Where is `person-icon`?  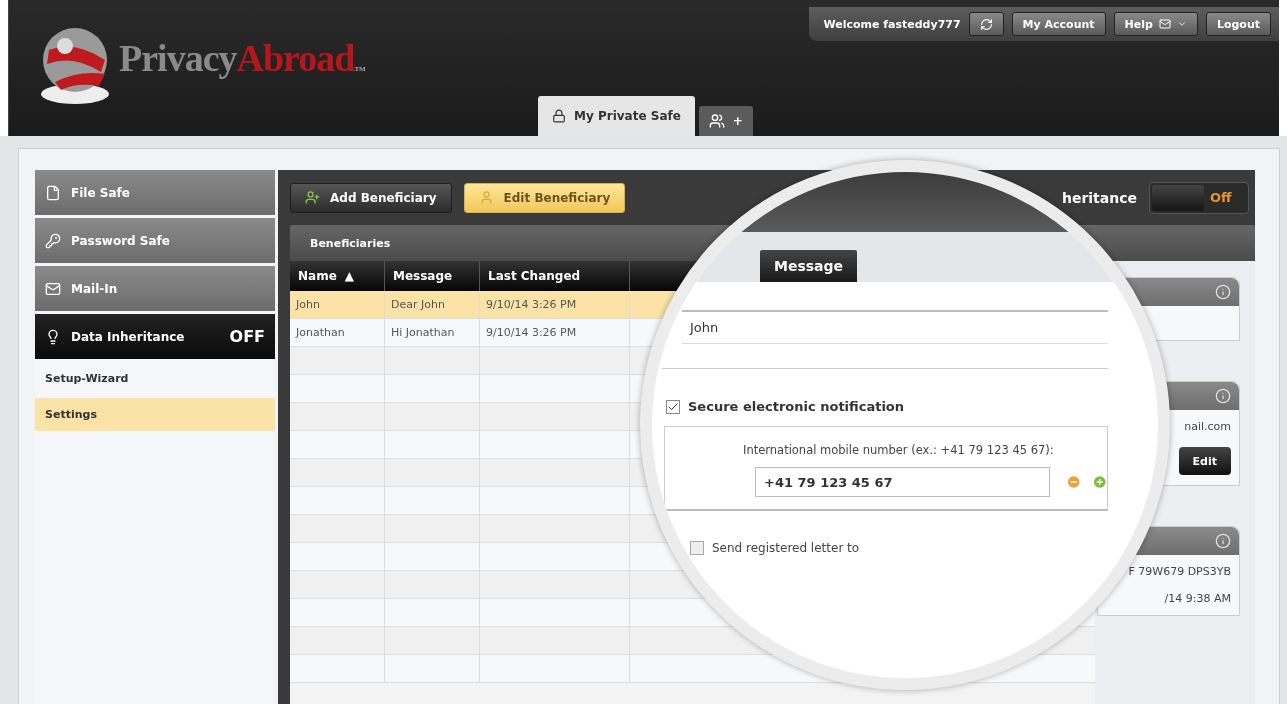 person-icon is located at coordinates (486, 197).